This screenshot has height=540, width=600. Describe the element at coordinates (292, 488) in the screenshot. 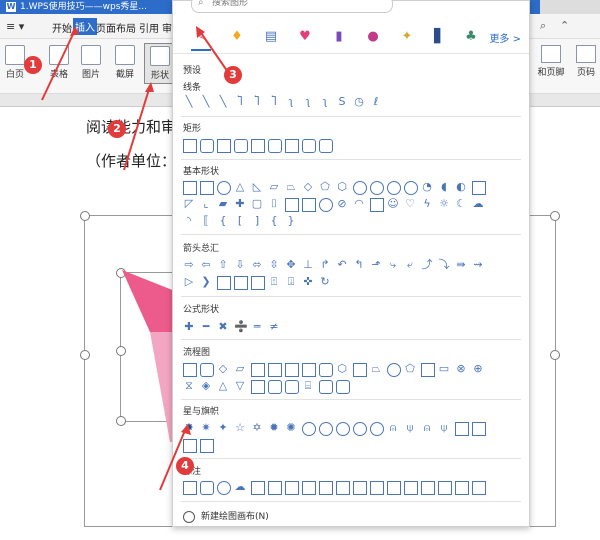

I see `line-callout-3-shape` at that location.